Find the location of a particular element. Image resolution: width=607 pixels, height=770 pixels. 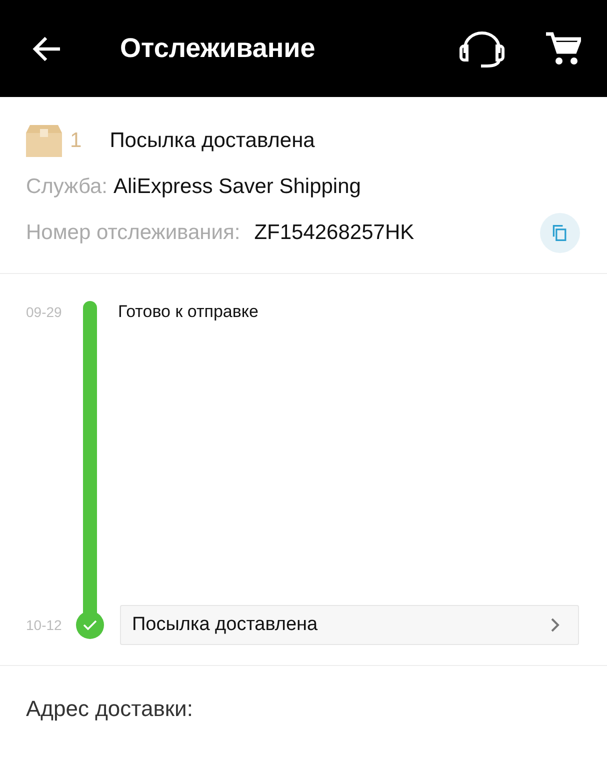

event-card: Посылка доставлена is located at coordinates (349, 625).